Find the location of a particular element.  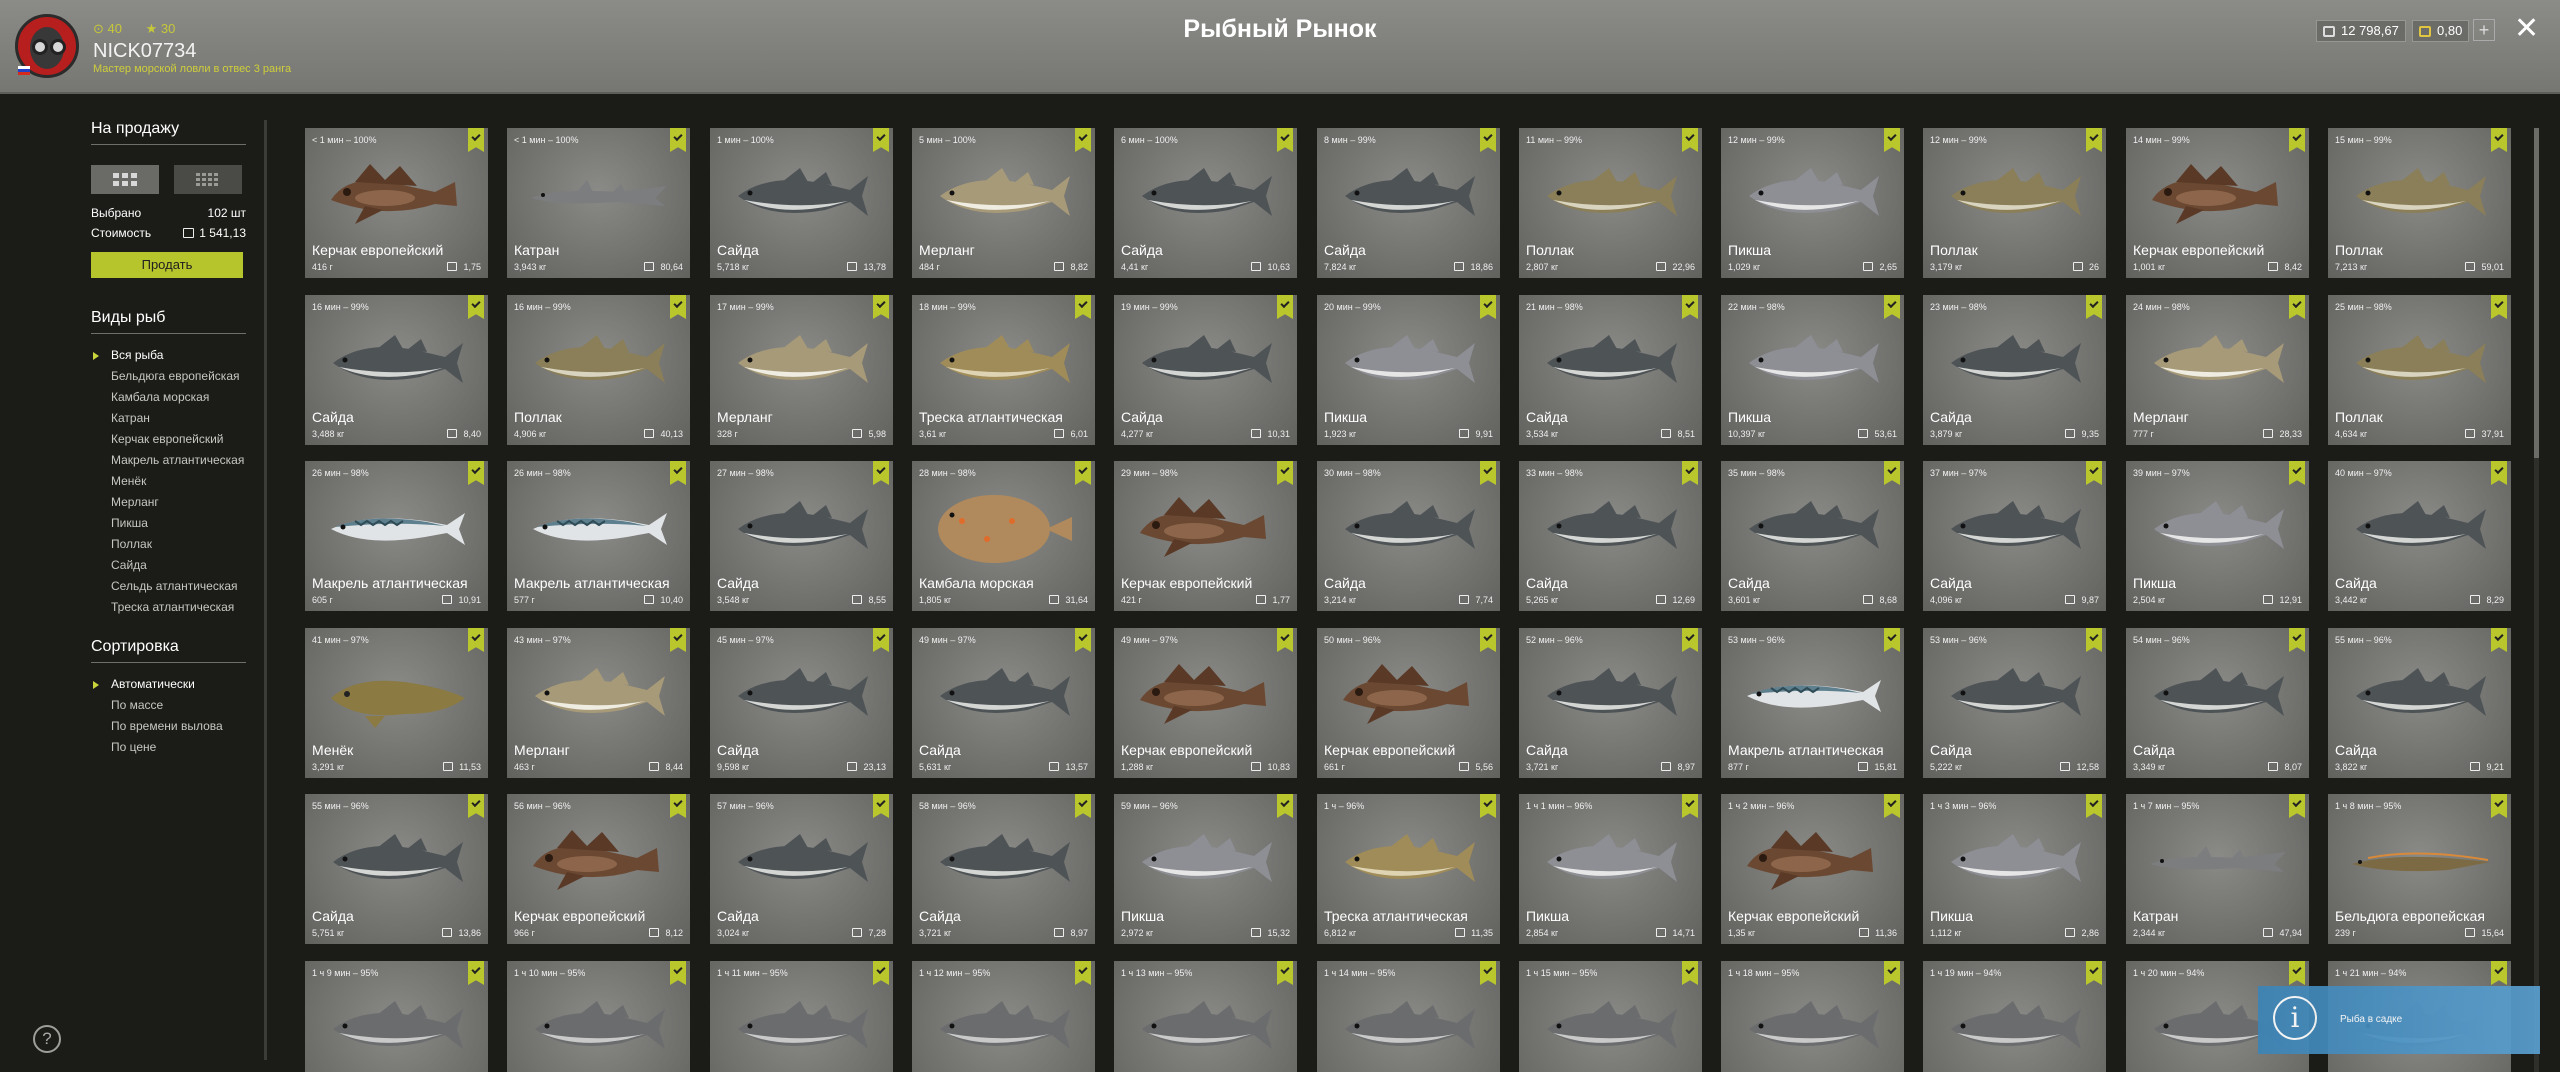

fish-card: 45 мин – 97% Сайда 9,598 кг 23,13 is located at coordinates (801, 703).